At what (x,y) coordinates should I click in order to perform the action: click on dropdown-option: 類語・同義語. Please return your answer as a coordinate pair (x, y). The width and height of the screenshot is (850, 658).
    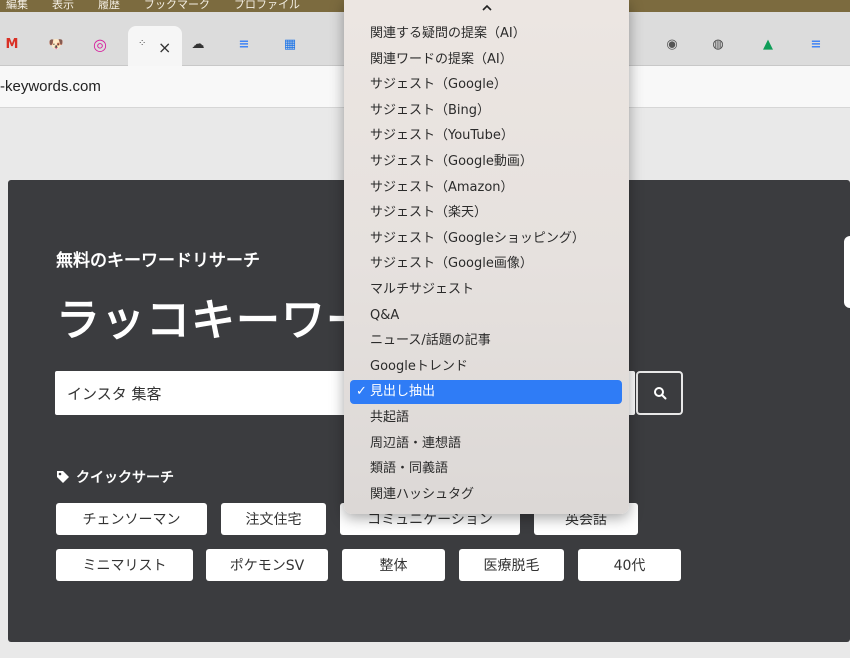
    Looking at the image, I should click on (486, 469).